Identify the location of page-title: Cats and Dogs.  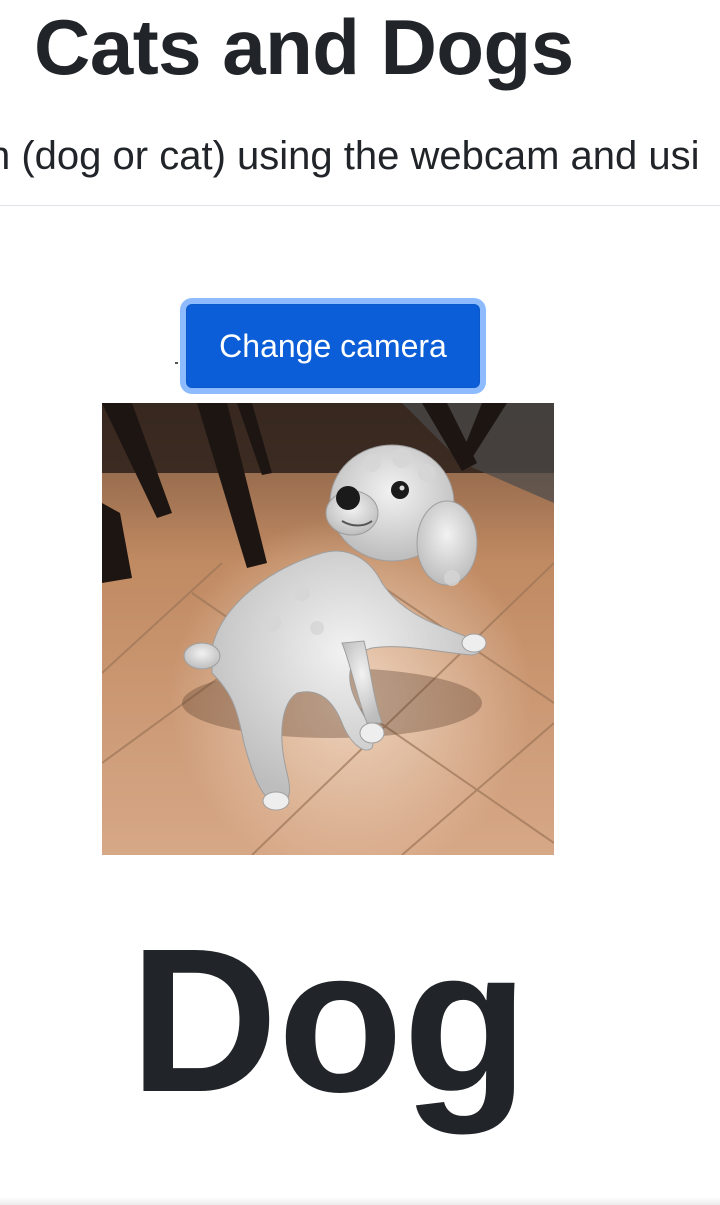
(304, 47).